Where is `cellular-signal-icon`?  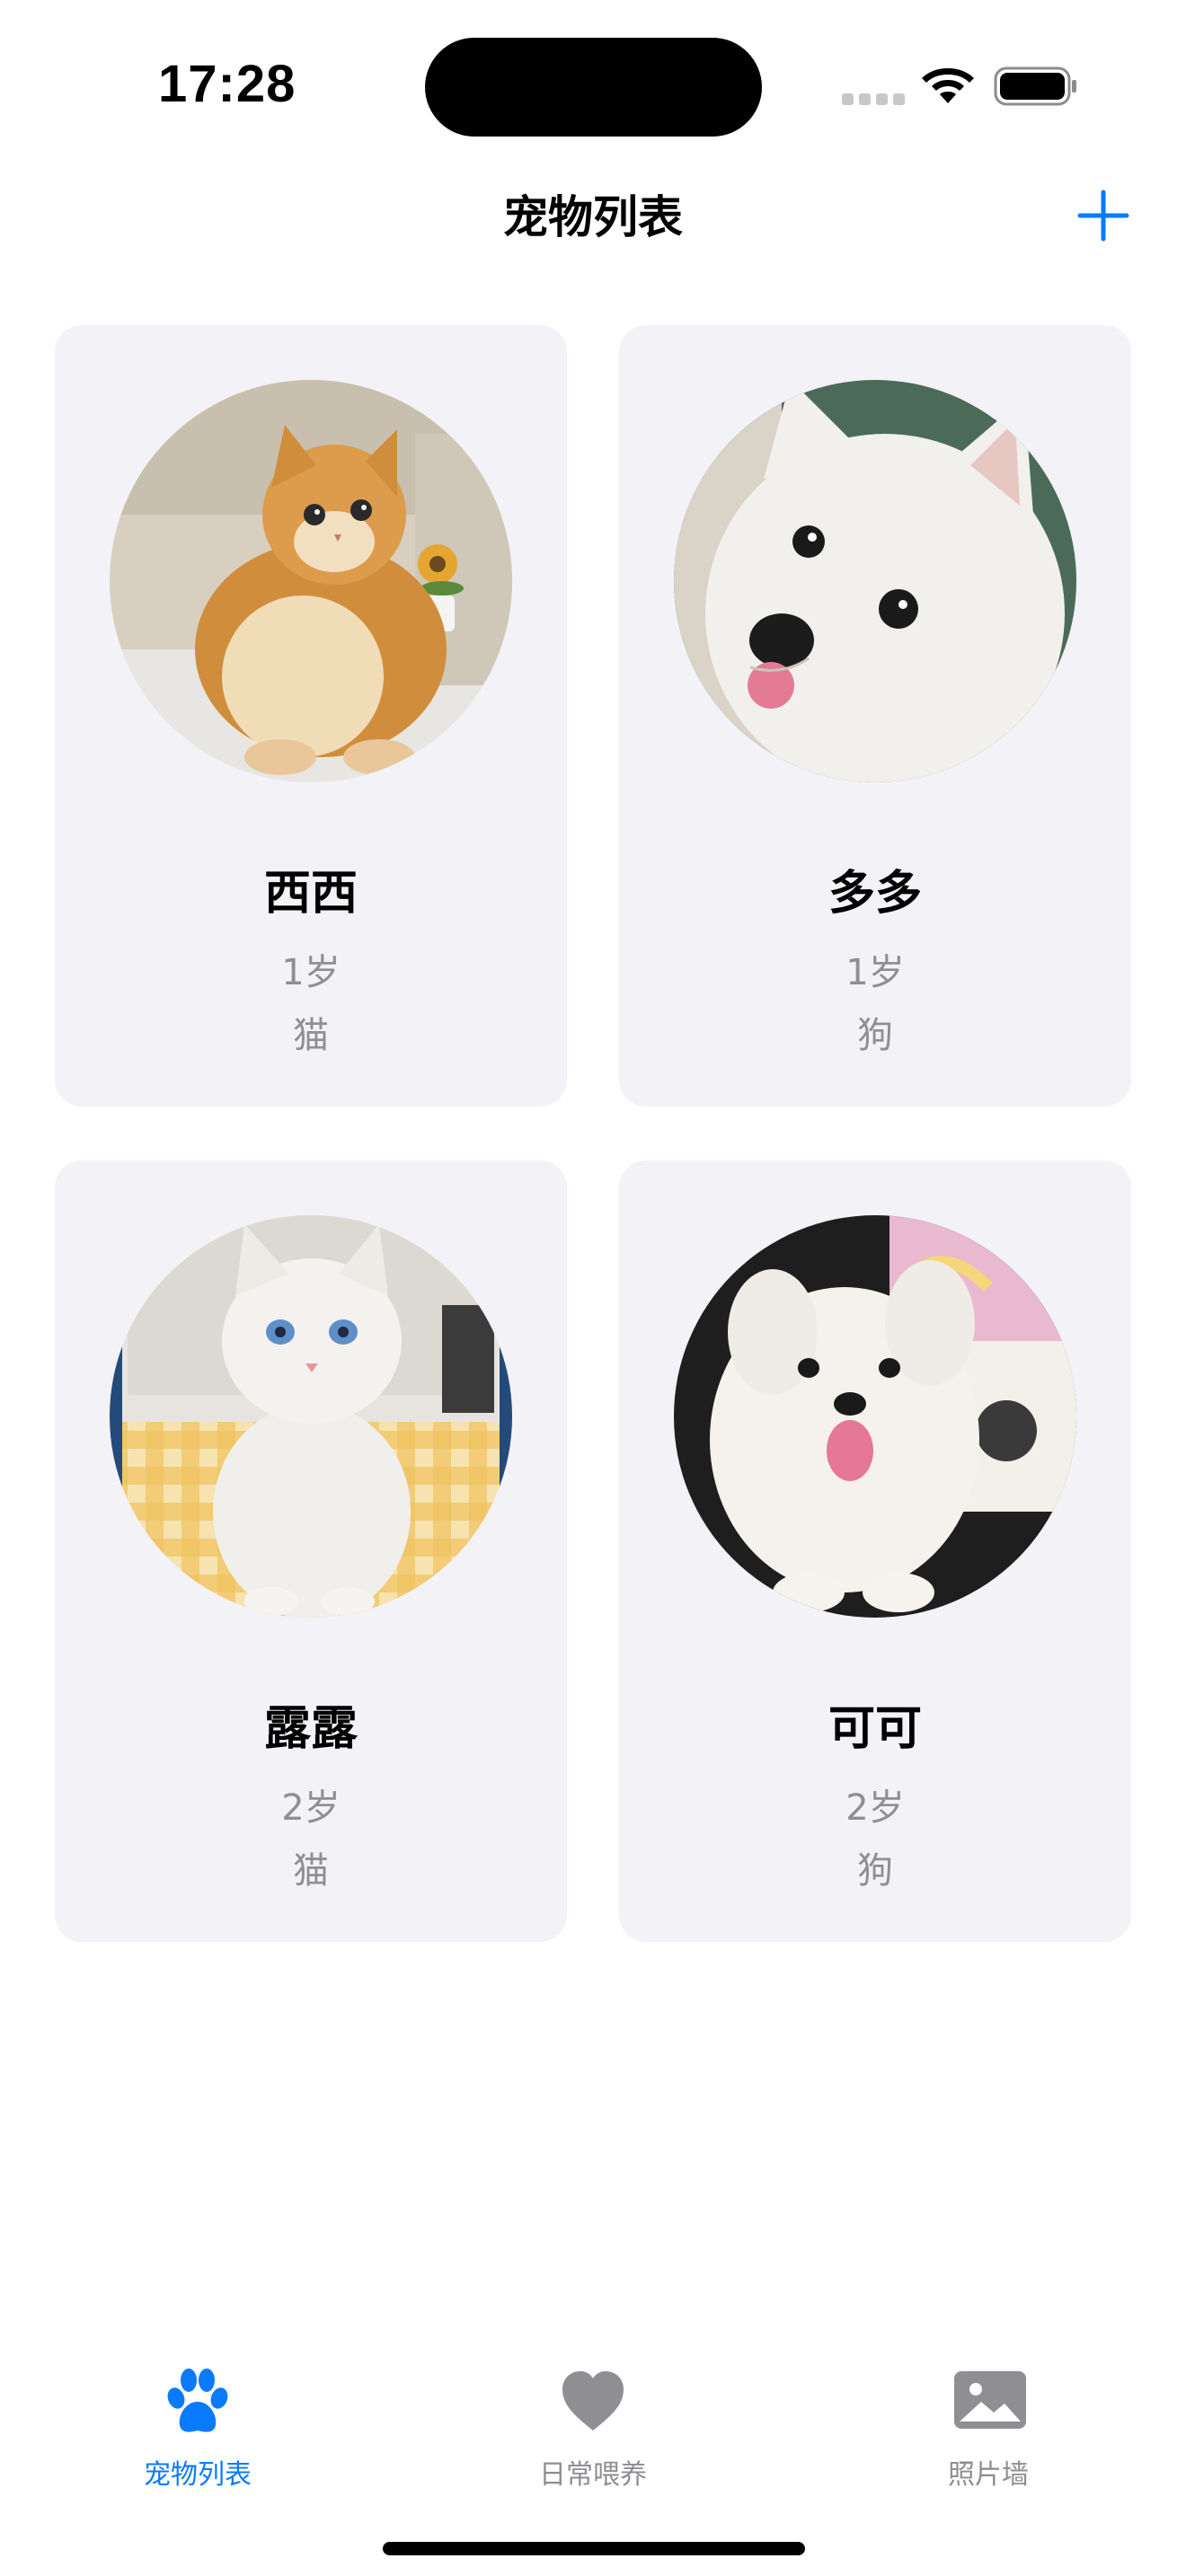
cellular-signal-icon is located at coordinates (874, 99).